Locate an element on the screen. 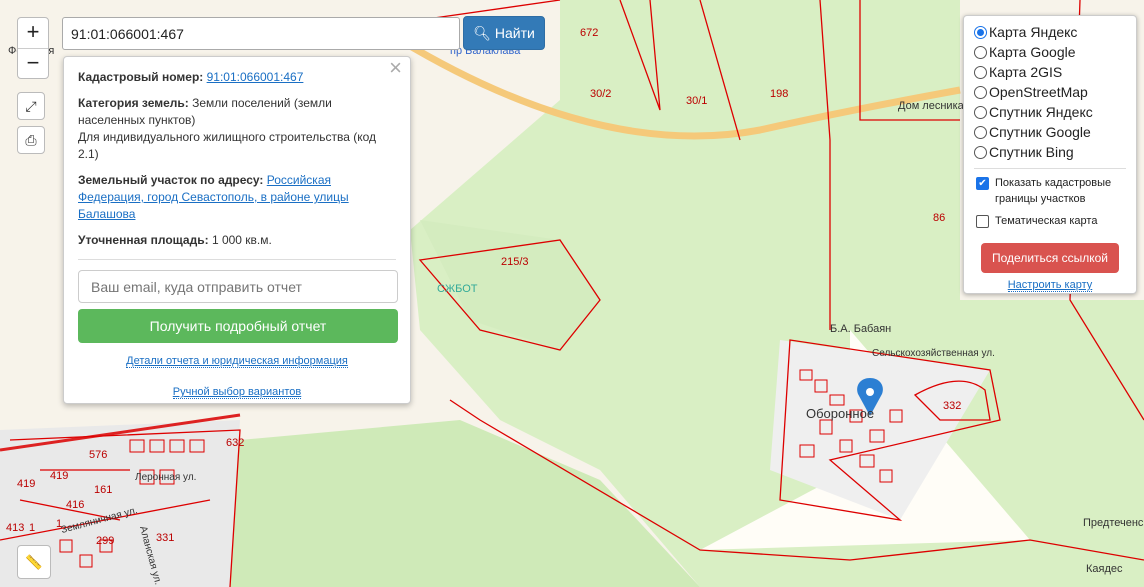  zoom-control: + − is located at coordinates (33, 48).